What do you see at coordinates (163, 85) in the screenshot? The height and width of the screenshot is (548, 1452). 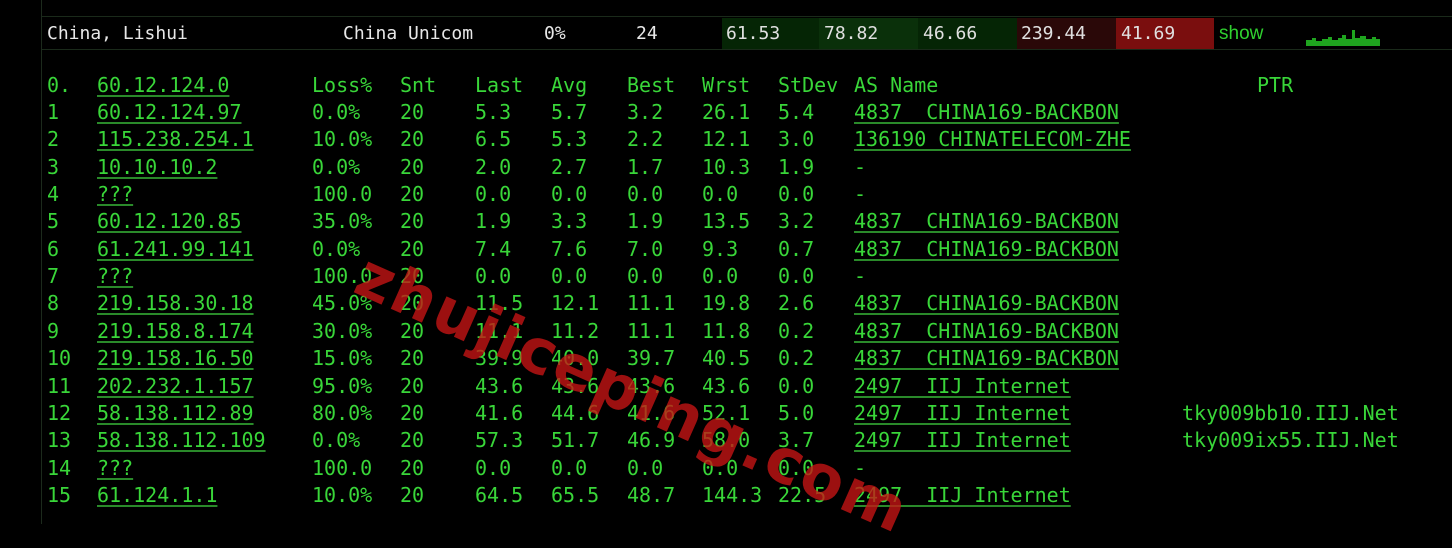 I see `target-host-link: 60.12.124.0` at bounding box center [163, 85].